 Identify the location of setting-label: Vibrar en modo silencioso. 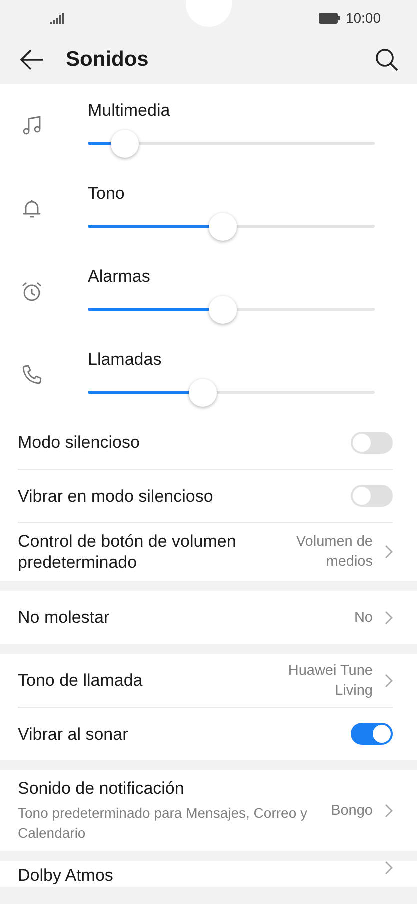
(178, 496).